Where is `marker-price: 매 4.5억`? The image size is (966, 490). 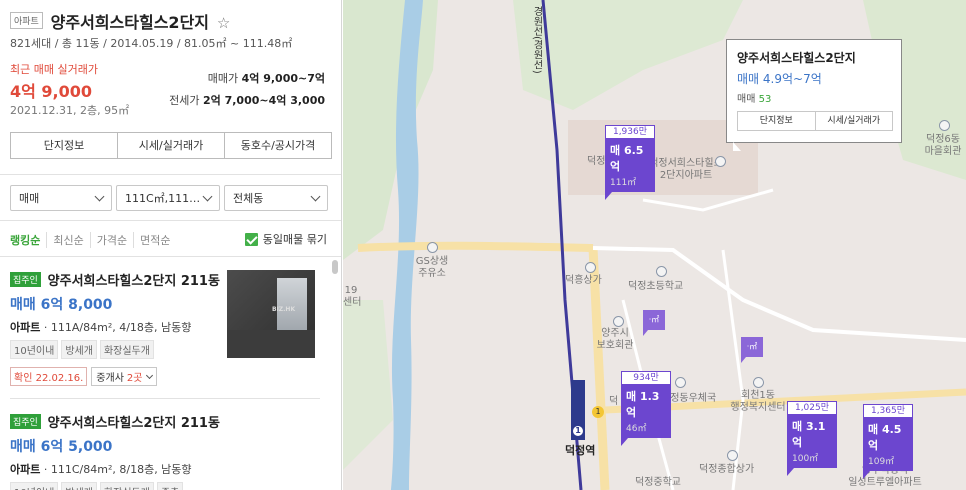 marker-price: 매 4.5억 is located at coordinates (885, 437).